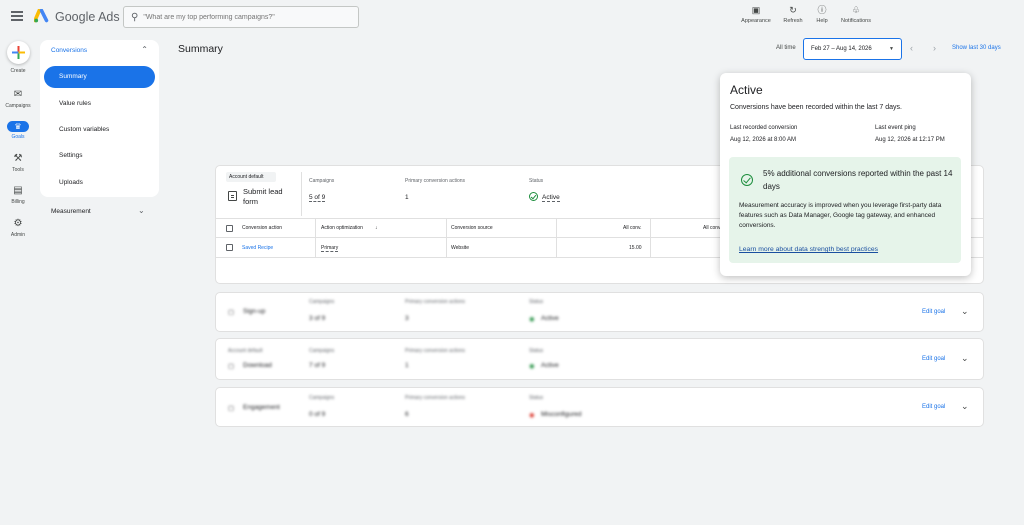 The height and width of the screenshot is (525, 1024). I want to click on all-time-label: All time, so click(786, 48).